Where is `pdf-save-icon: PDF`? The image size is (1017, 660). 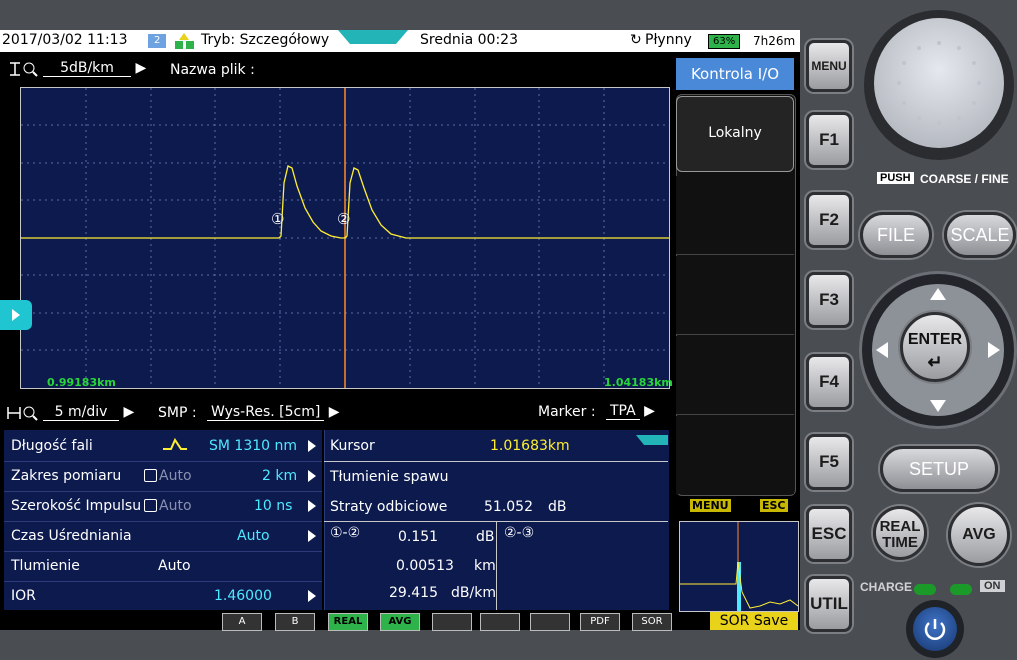 pdf-save-icon: PDF is located at coordinates (600, 622).